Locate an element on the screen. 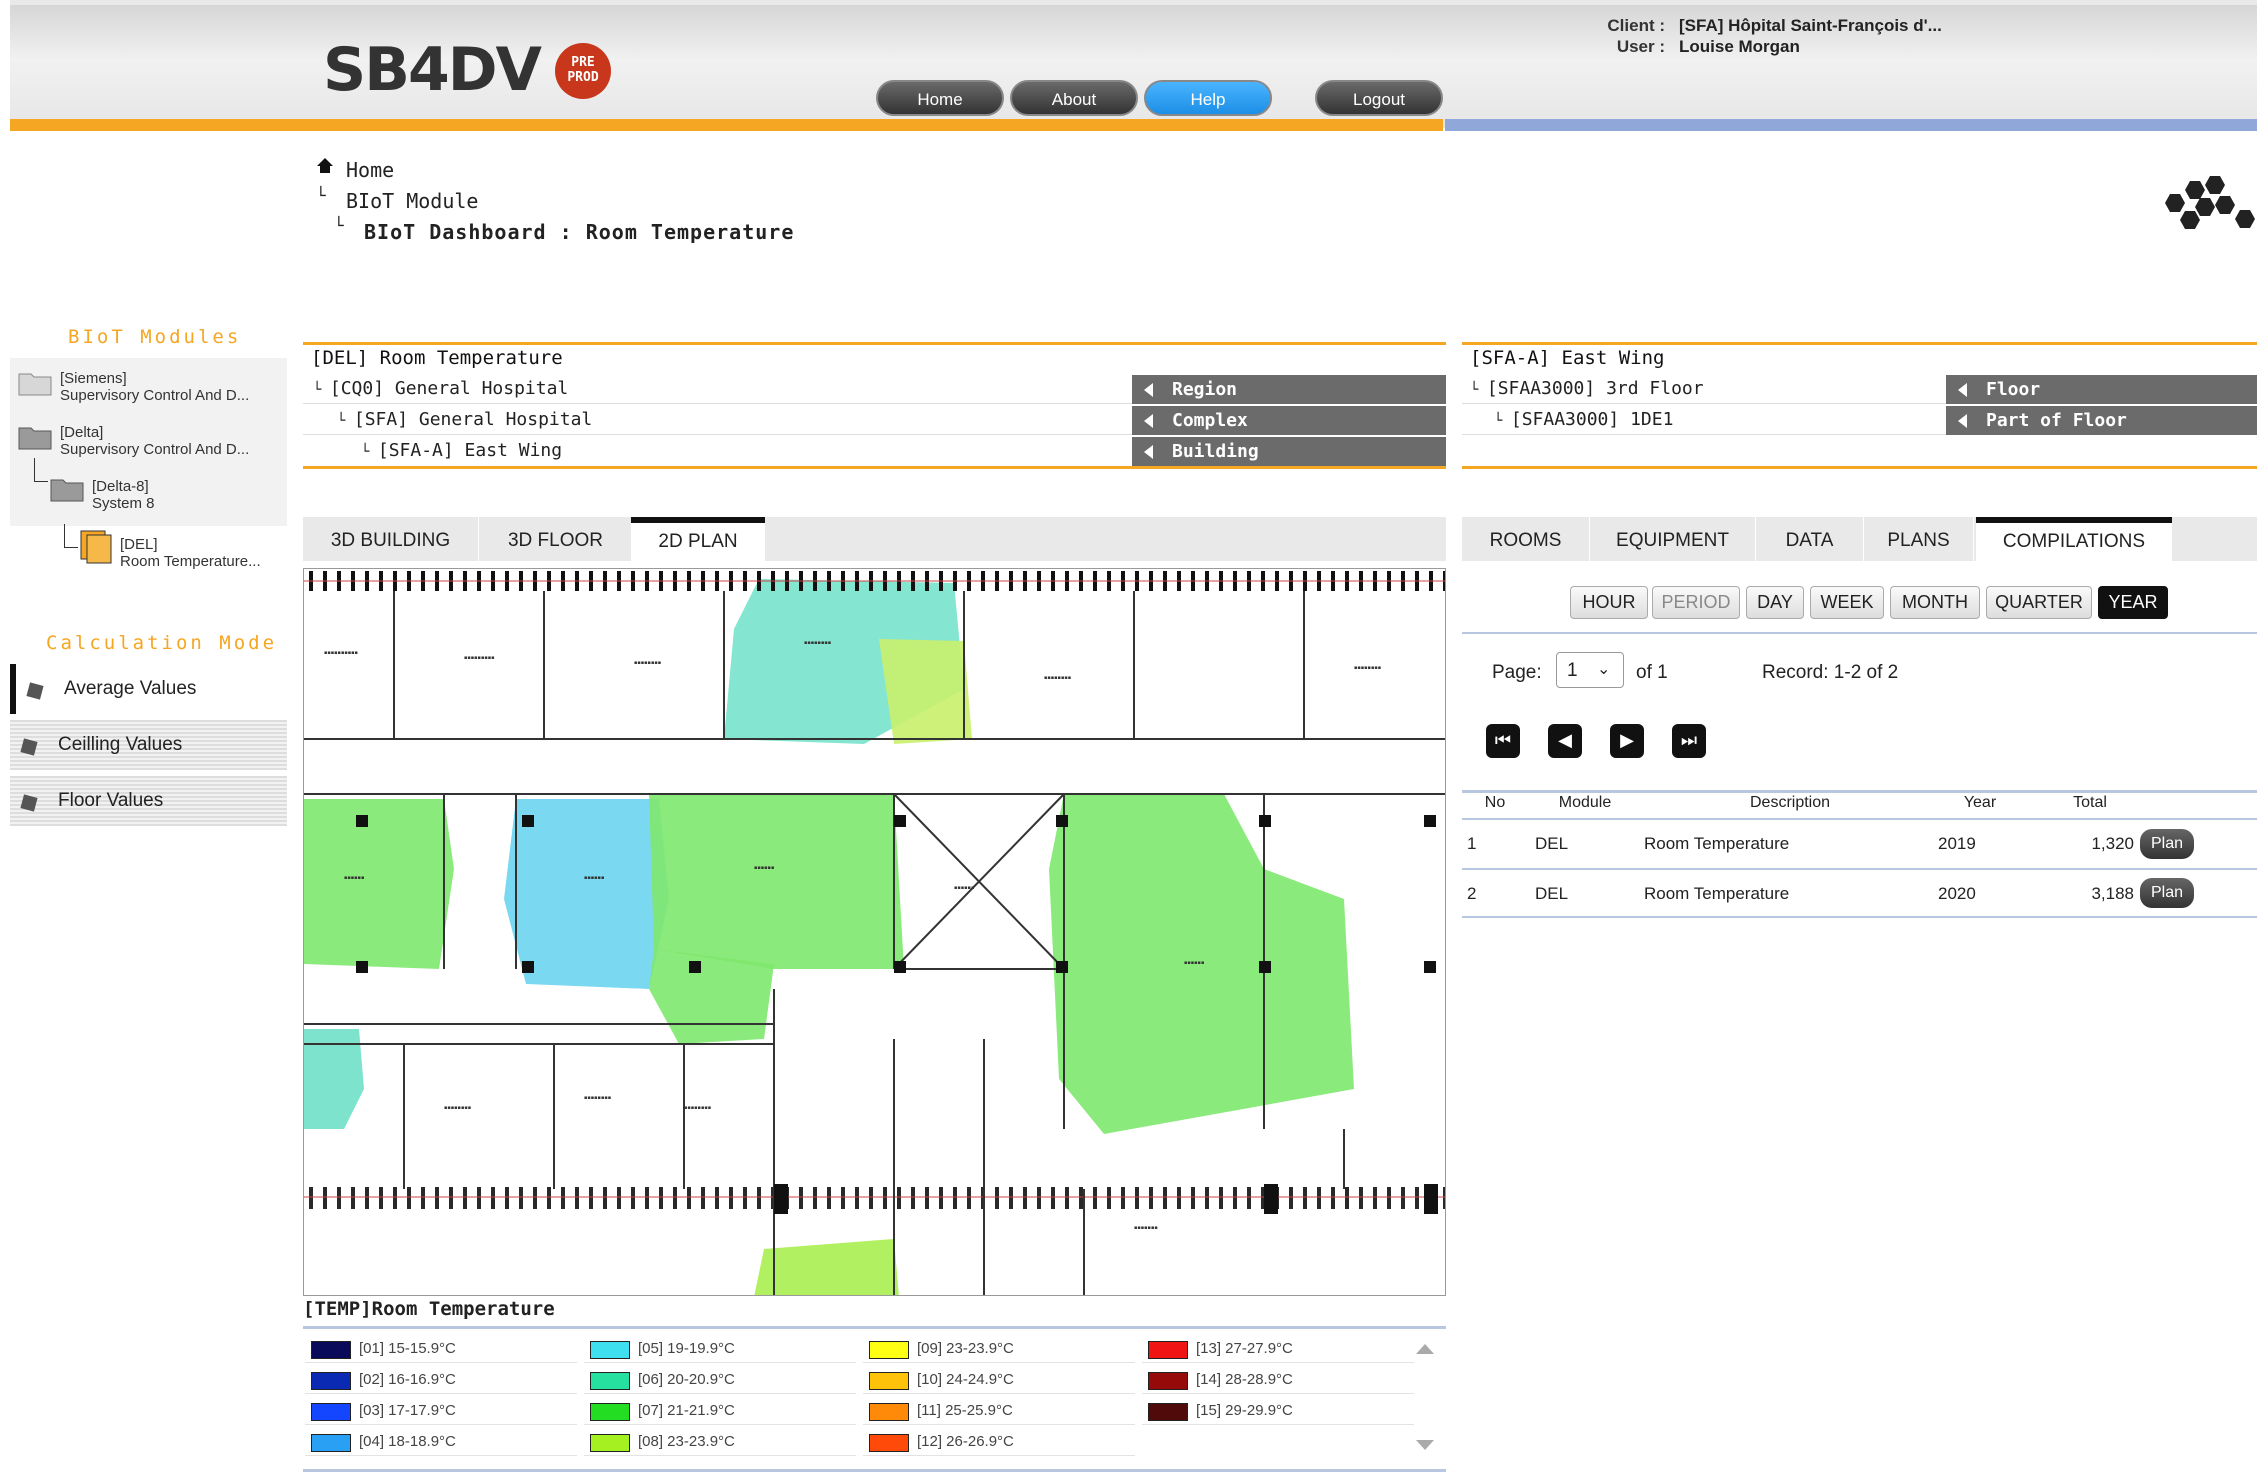  tab-rooms: ROOMS is located at coordinates (1526, 539).